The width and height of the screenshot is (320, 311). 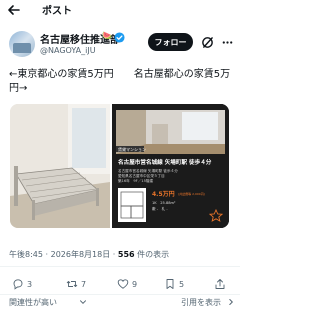 I want to click on action-bar: 3 7 9 5, so click(x=120, y=284).